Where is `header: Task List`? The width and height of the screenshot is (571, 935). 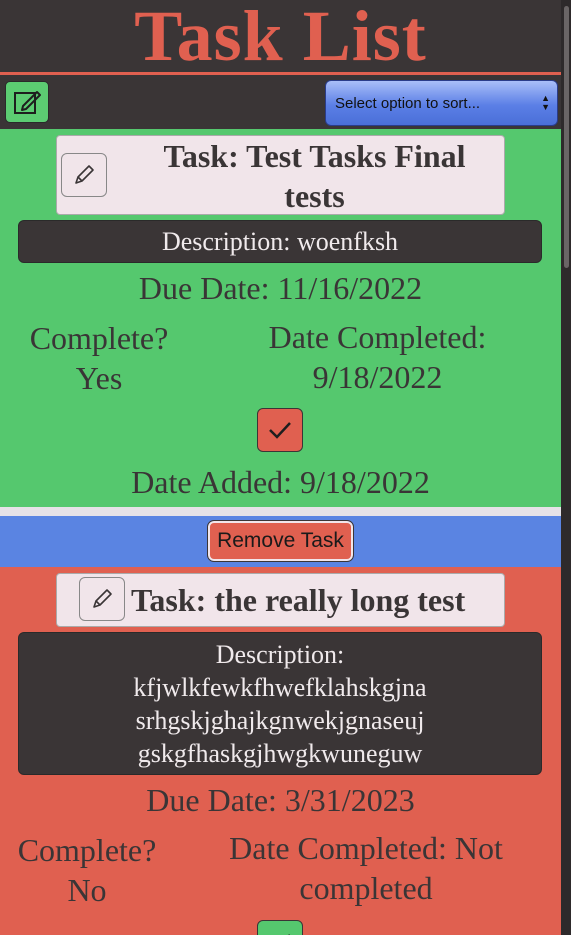
header: Task List is located at coordinates (280, 38).